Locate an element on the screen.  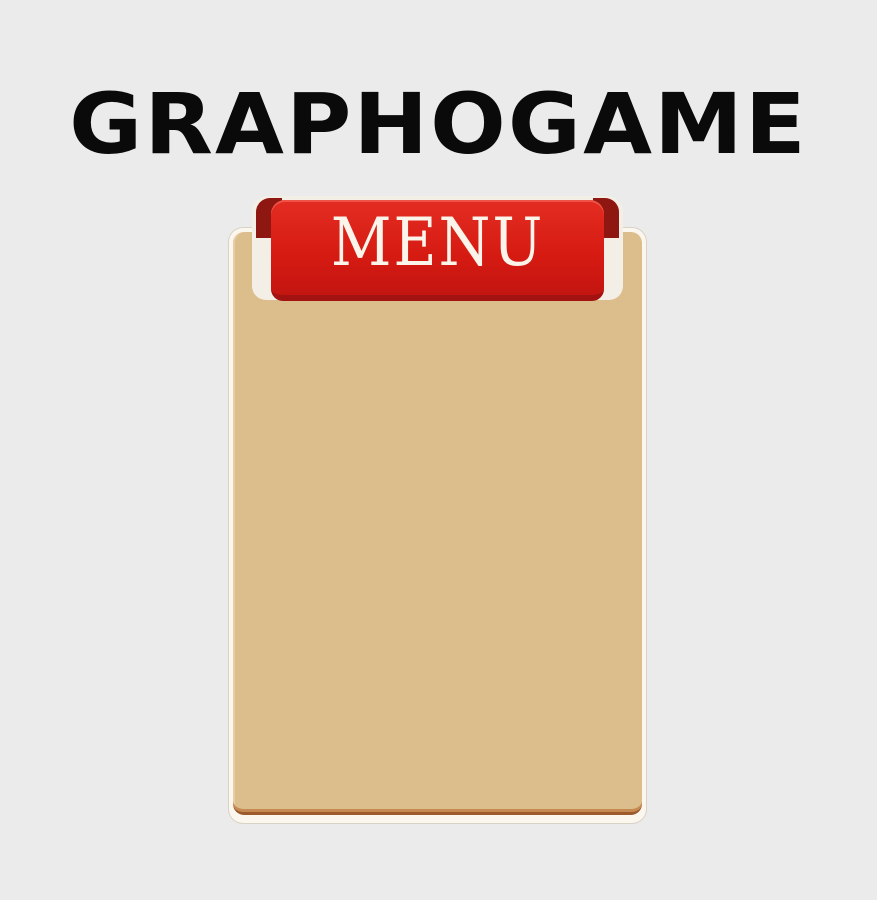
game-title: GRAPHOGAME is located at coordinates (438, 124).